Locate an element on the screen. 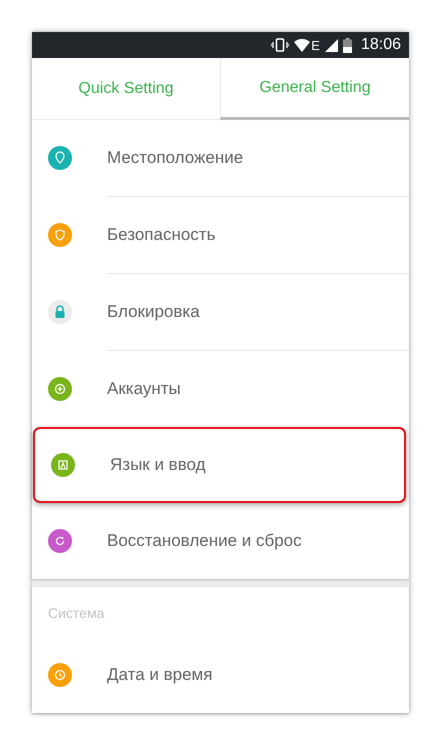 The width and height of the screenshot is (441, 735). signal-icon is located at coordinates (331, 45).